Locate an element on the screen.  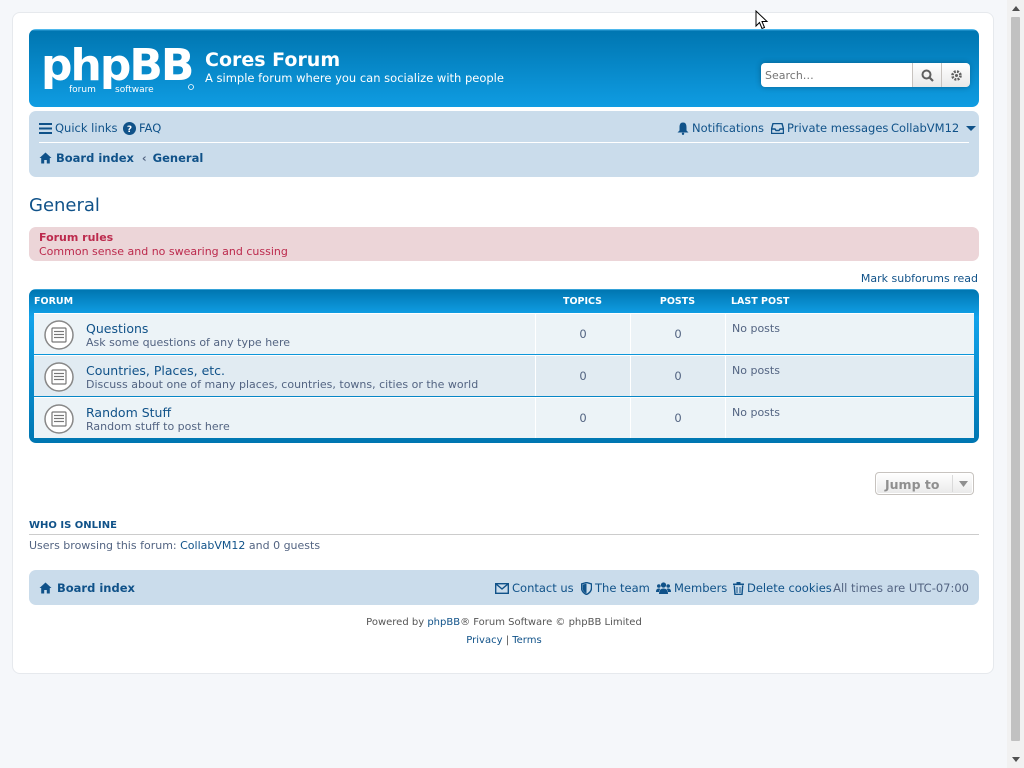
who-is-online-title: Who is online is located at coordinates (504, 527).